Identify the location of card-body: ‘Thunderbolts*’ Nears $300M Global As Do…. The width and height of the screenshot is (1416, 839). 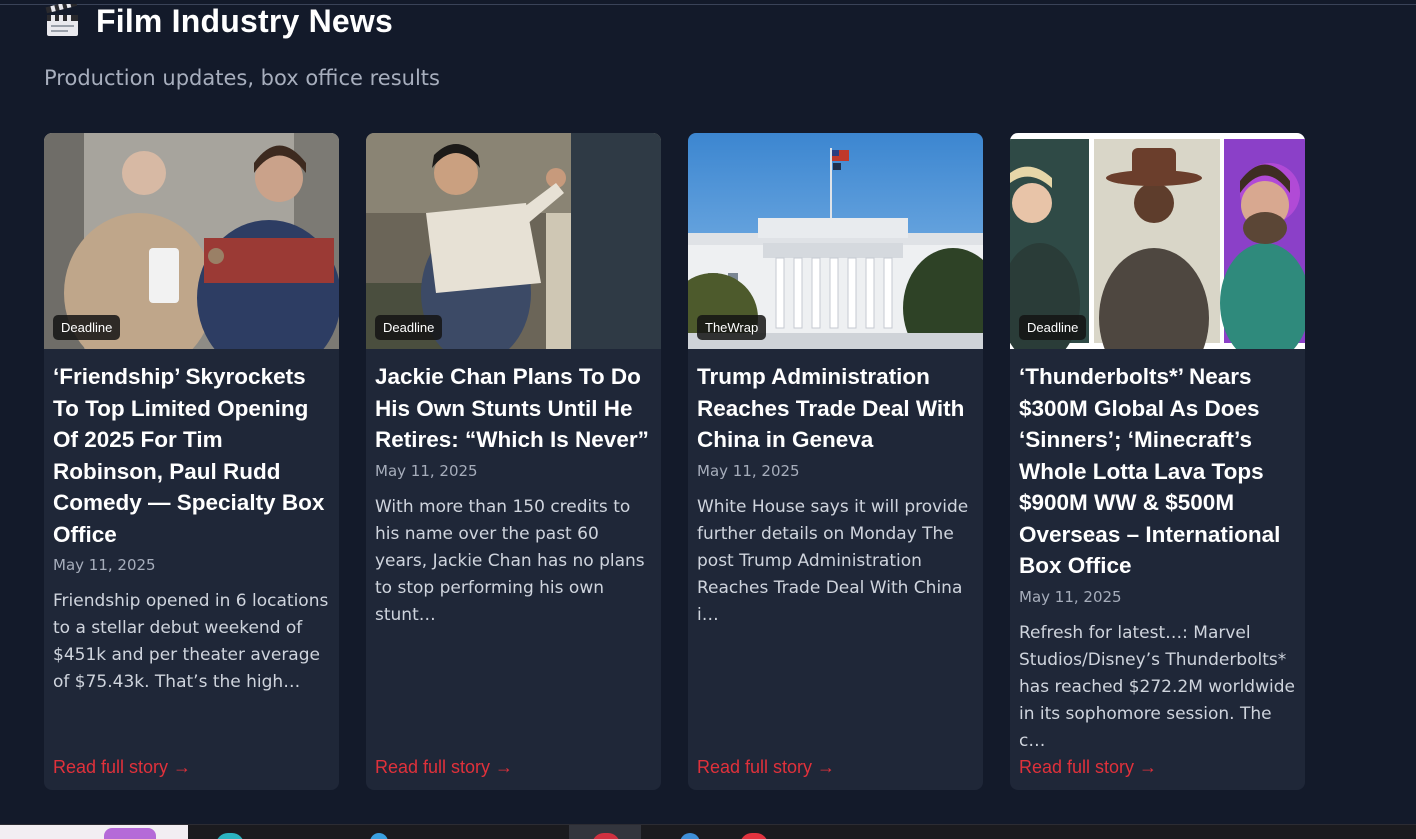
(1157, 552).